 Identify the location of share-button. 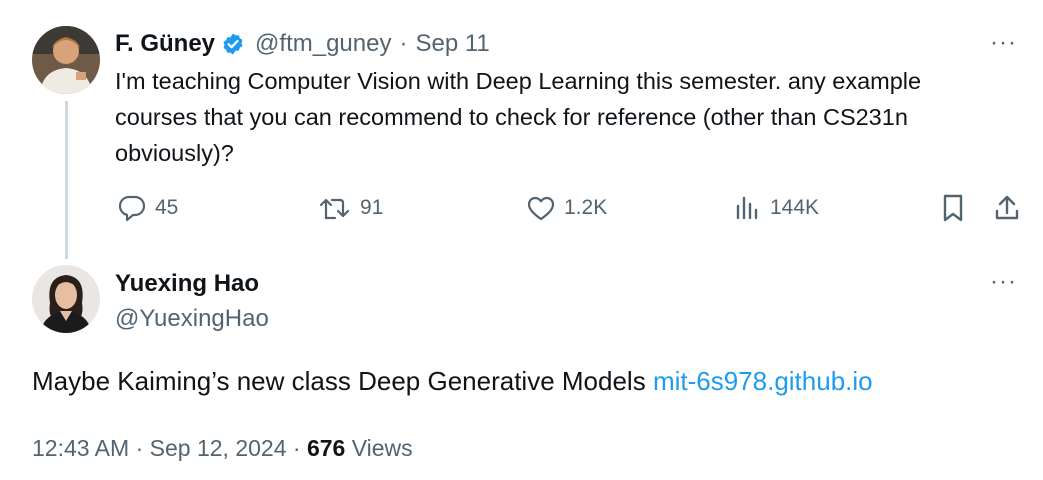
(1007, 210).